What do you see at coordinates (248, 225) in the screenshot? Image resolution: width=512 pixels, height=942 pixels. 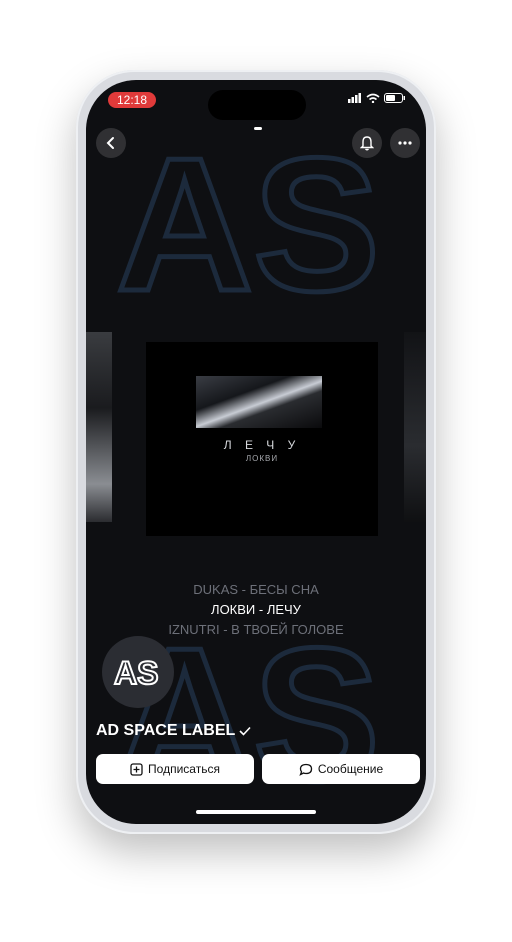 I see `watermark-text-top: AS` at bounding box center [248, 225].